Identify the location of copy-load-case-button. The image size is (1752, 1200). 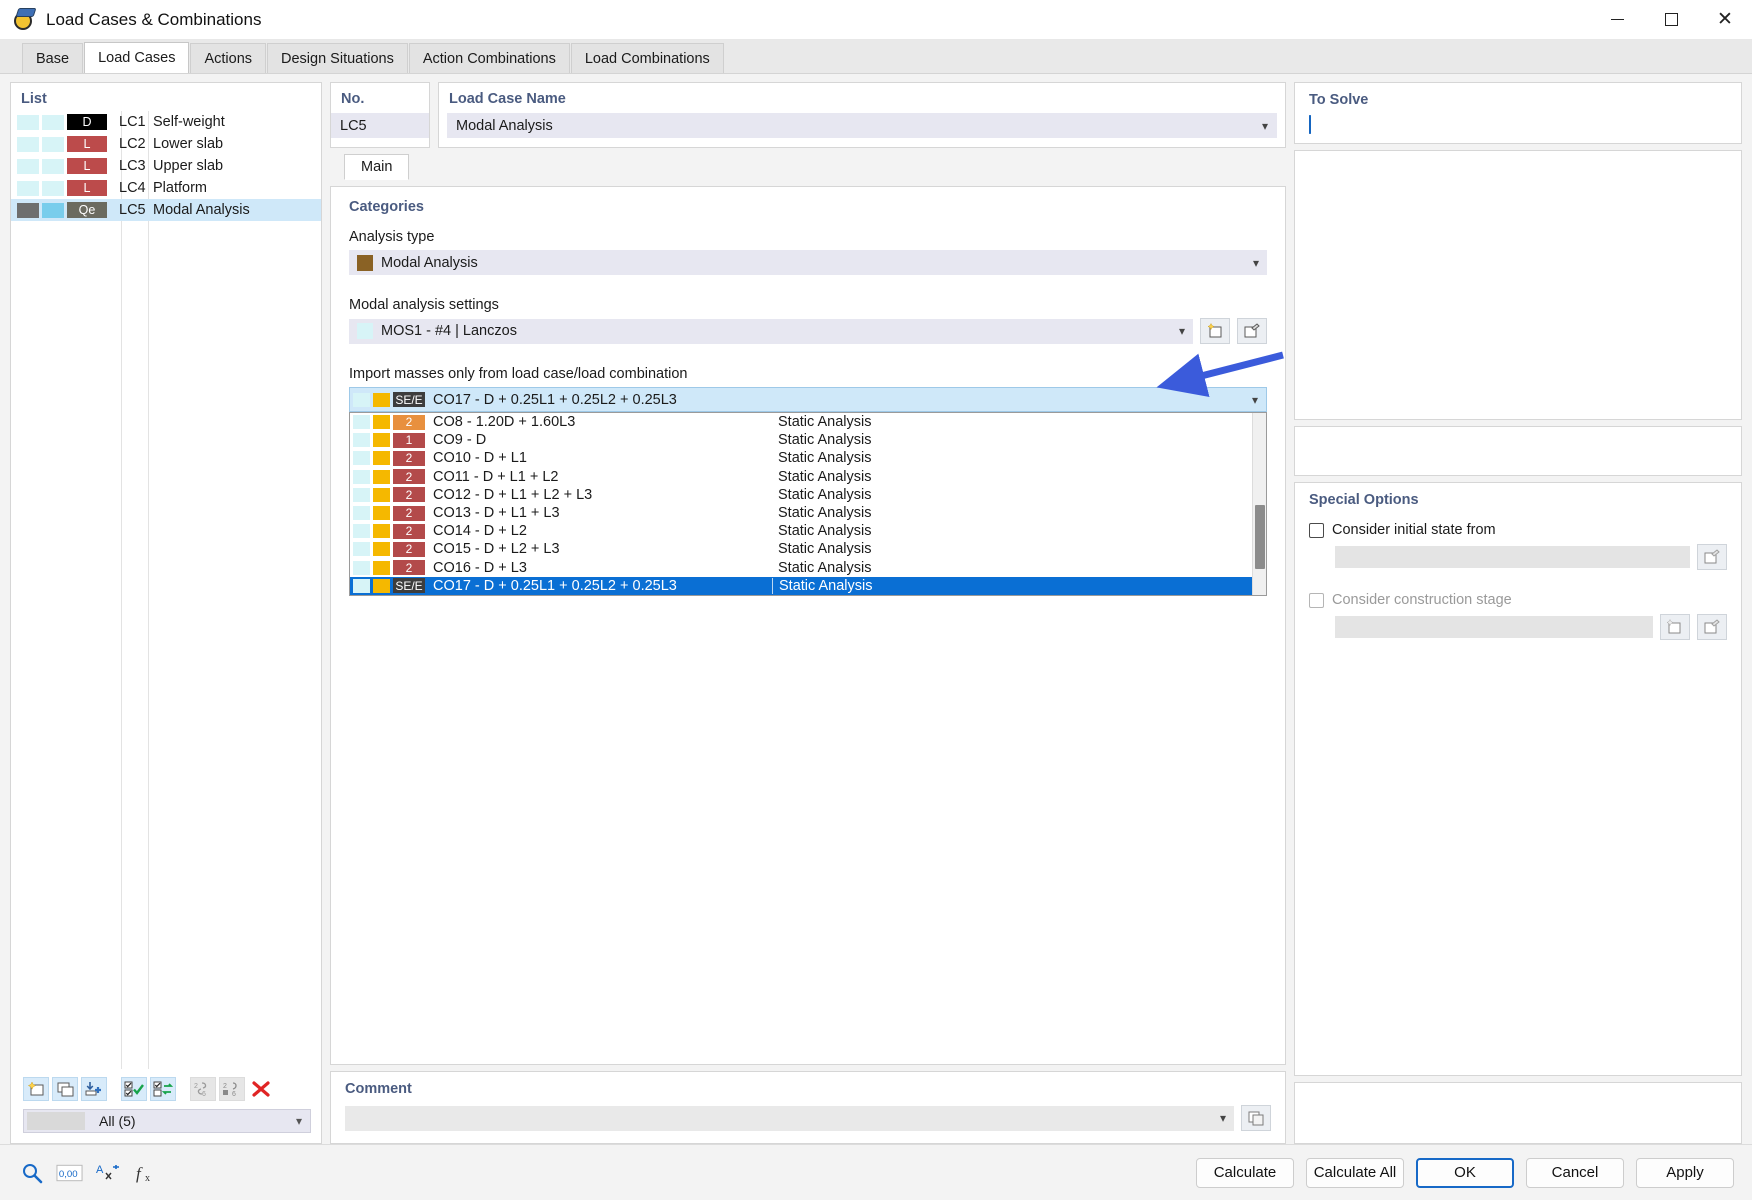
(65, 1089).